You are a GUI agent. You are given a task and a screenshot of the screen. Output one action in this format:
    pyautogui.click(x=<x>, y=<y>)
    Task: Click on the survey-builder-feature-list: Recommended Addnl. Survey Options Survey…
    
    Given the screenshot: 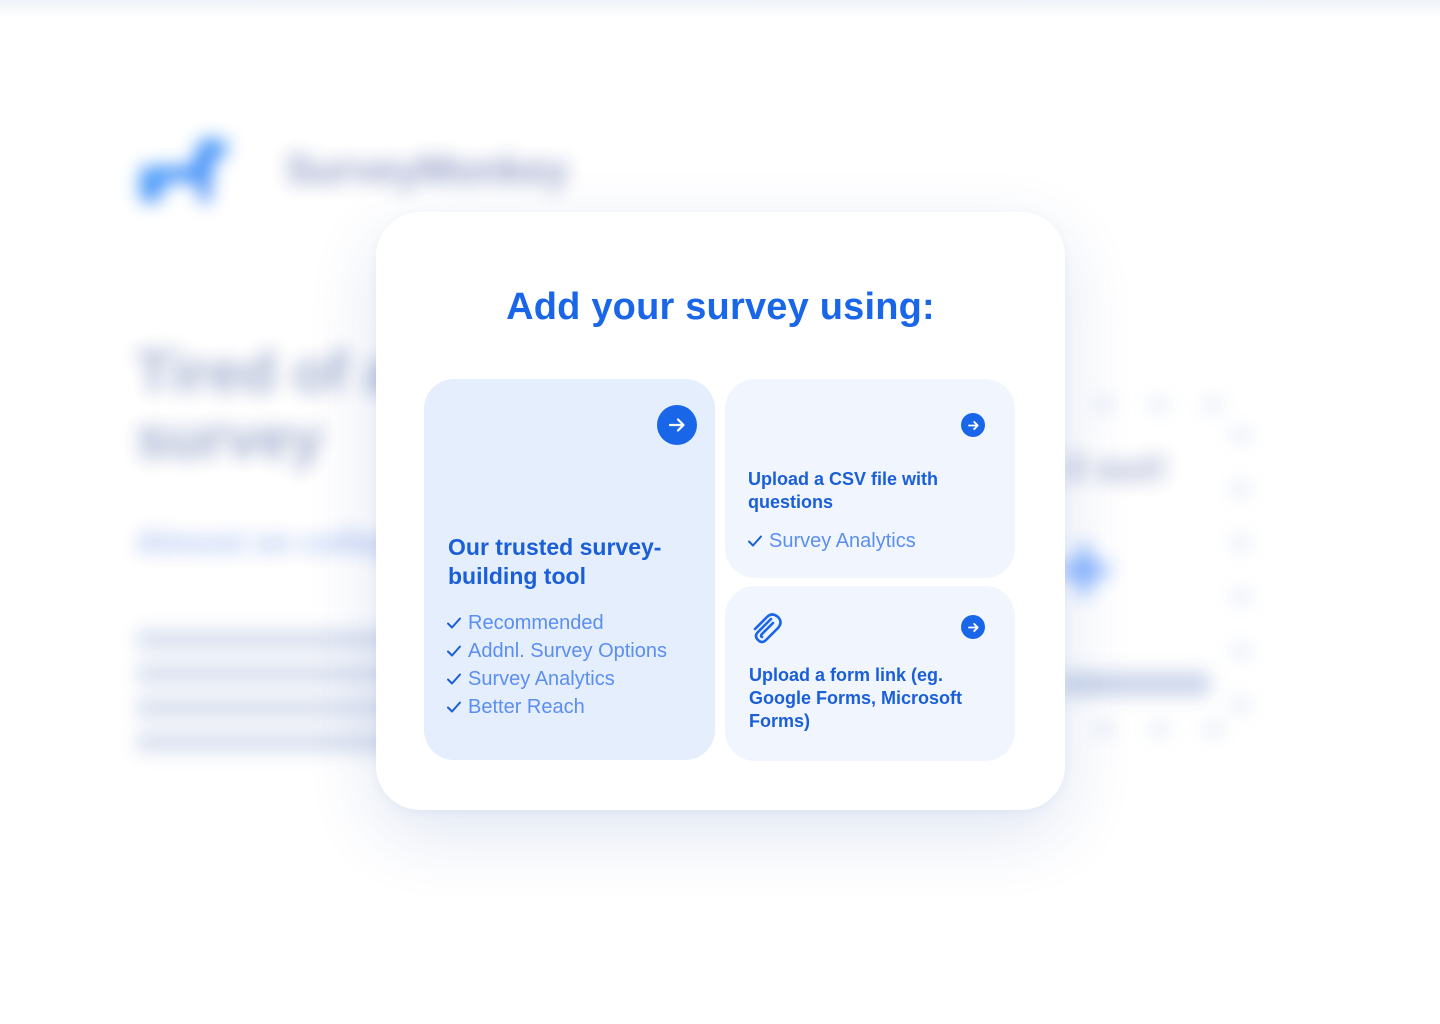 What is the action you would take?
    pyautogui.click(x=556, y=665)
    